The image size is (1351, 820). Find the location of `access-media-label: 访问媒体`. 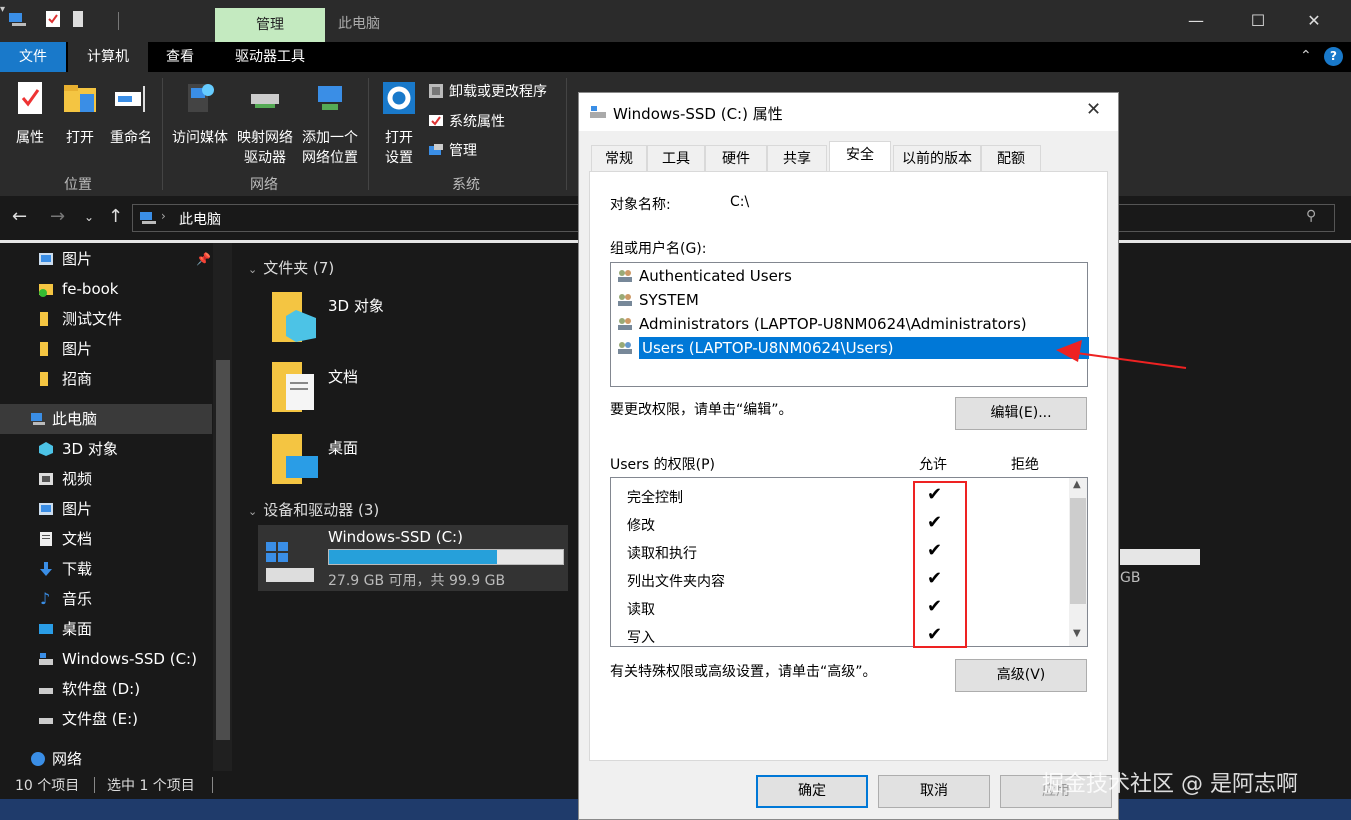

access-media-label: 访问媒体 is located at coordinates (200, 138).